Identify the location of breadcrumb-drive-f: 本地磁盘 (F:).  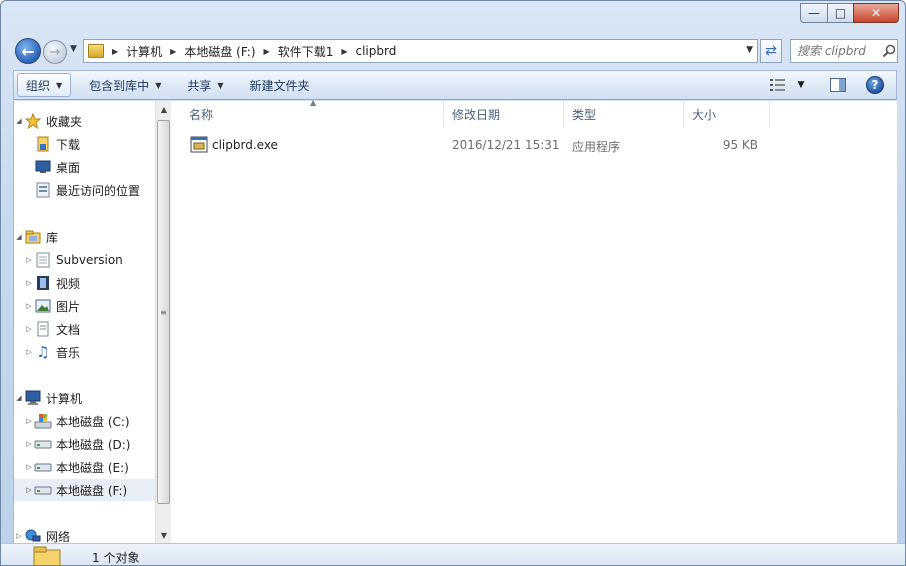
(219, 51).